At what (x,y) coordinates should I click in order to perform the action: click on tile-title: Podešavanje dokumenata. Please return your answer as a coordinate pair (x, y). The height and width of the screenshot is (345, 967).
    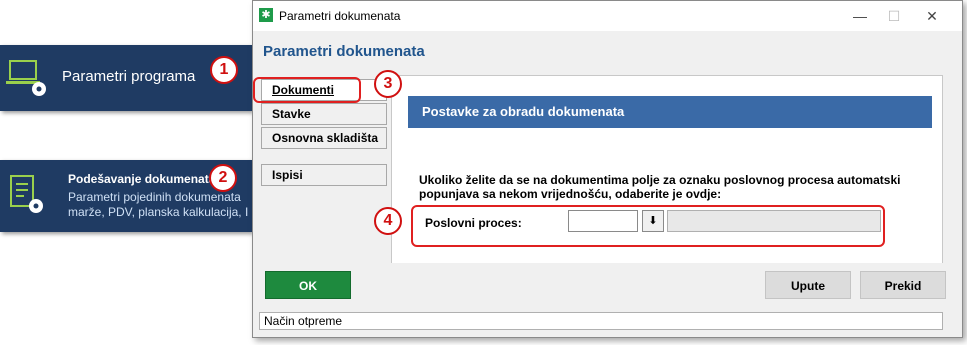
    Looking at the image, I should click on (142, 179).